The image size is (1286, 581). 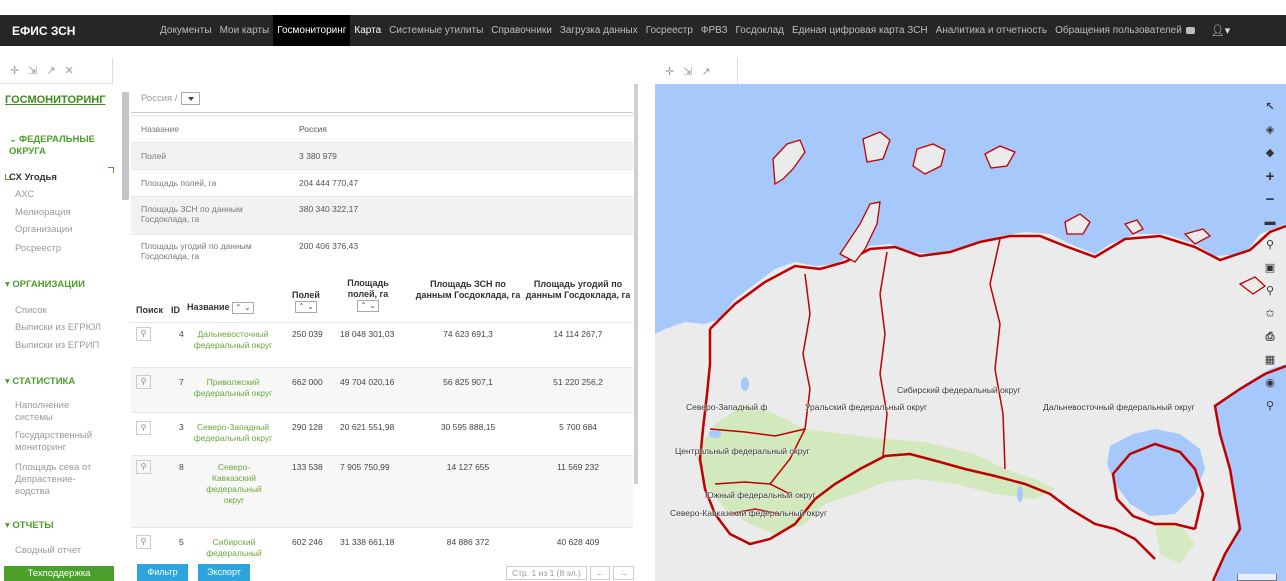 What do you see at coordinates (599, 30) in the screenshot?
I see `nav-item-data-upload: Загрузка данных` at bounding box center [599, 30].